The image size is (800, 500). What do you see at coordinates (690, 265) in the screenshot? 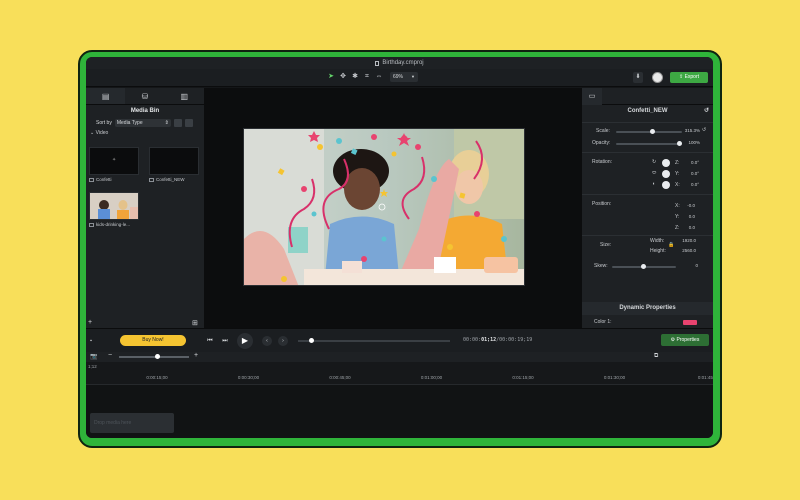
I see `skew-value: 0` at bounding box center [690, 265].